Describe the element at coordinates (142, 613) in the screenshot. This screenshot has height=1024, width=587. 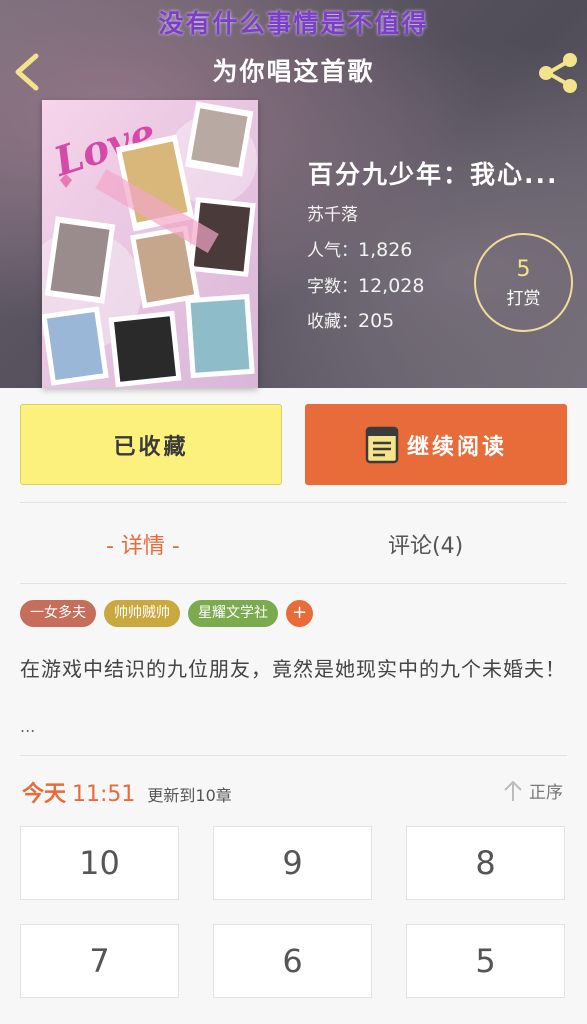
I see `tag-item: 帅帅贼帅` at that location.